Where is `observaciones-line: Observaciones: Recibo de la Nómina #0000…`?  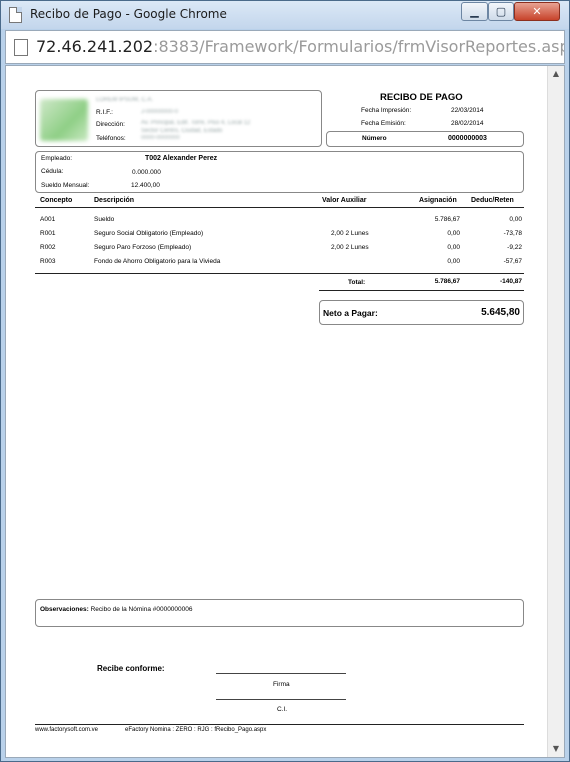 observaciones-line: Observaciones: Recibo de la Nómina #0000… is located at coordinates (116, 609).